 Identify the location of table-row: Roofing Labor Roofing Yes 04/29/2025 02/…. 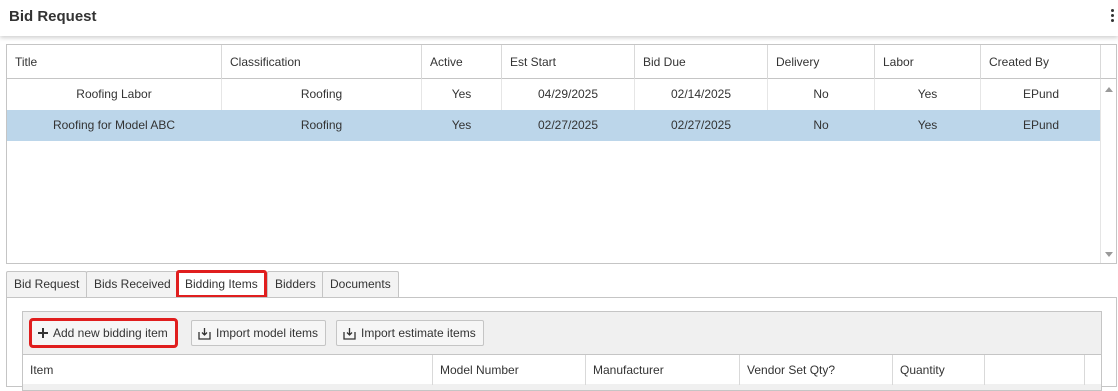
(554, 94).